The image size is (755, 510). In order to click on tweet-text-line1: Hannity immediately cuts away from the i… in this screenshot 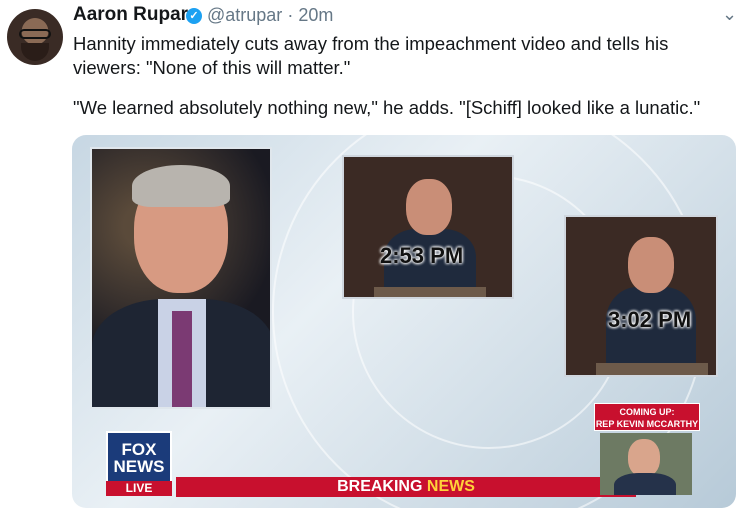, I will do `click(371, 55)`.